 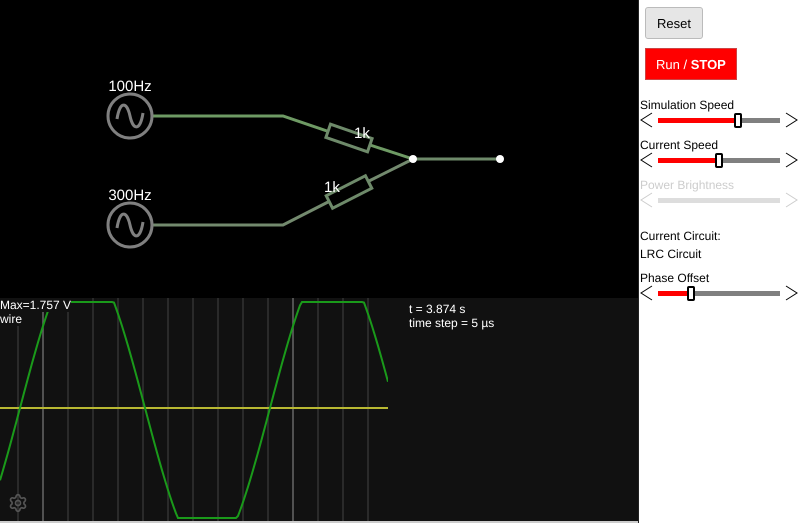 I want to click on circuit-info-text: LRC Circuit, so click(x=671, y=254).